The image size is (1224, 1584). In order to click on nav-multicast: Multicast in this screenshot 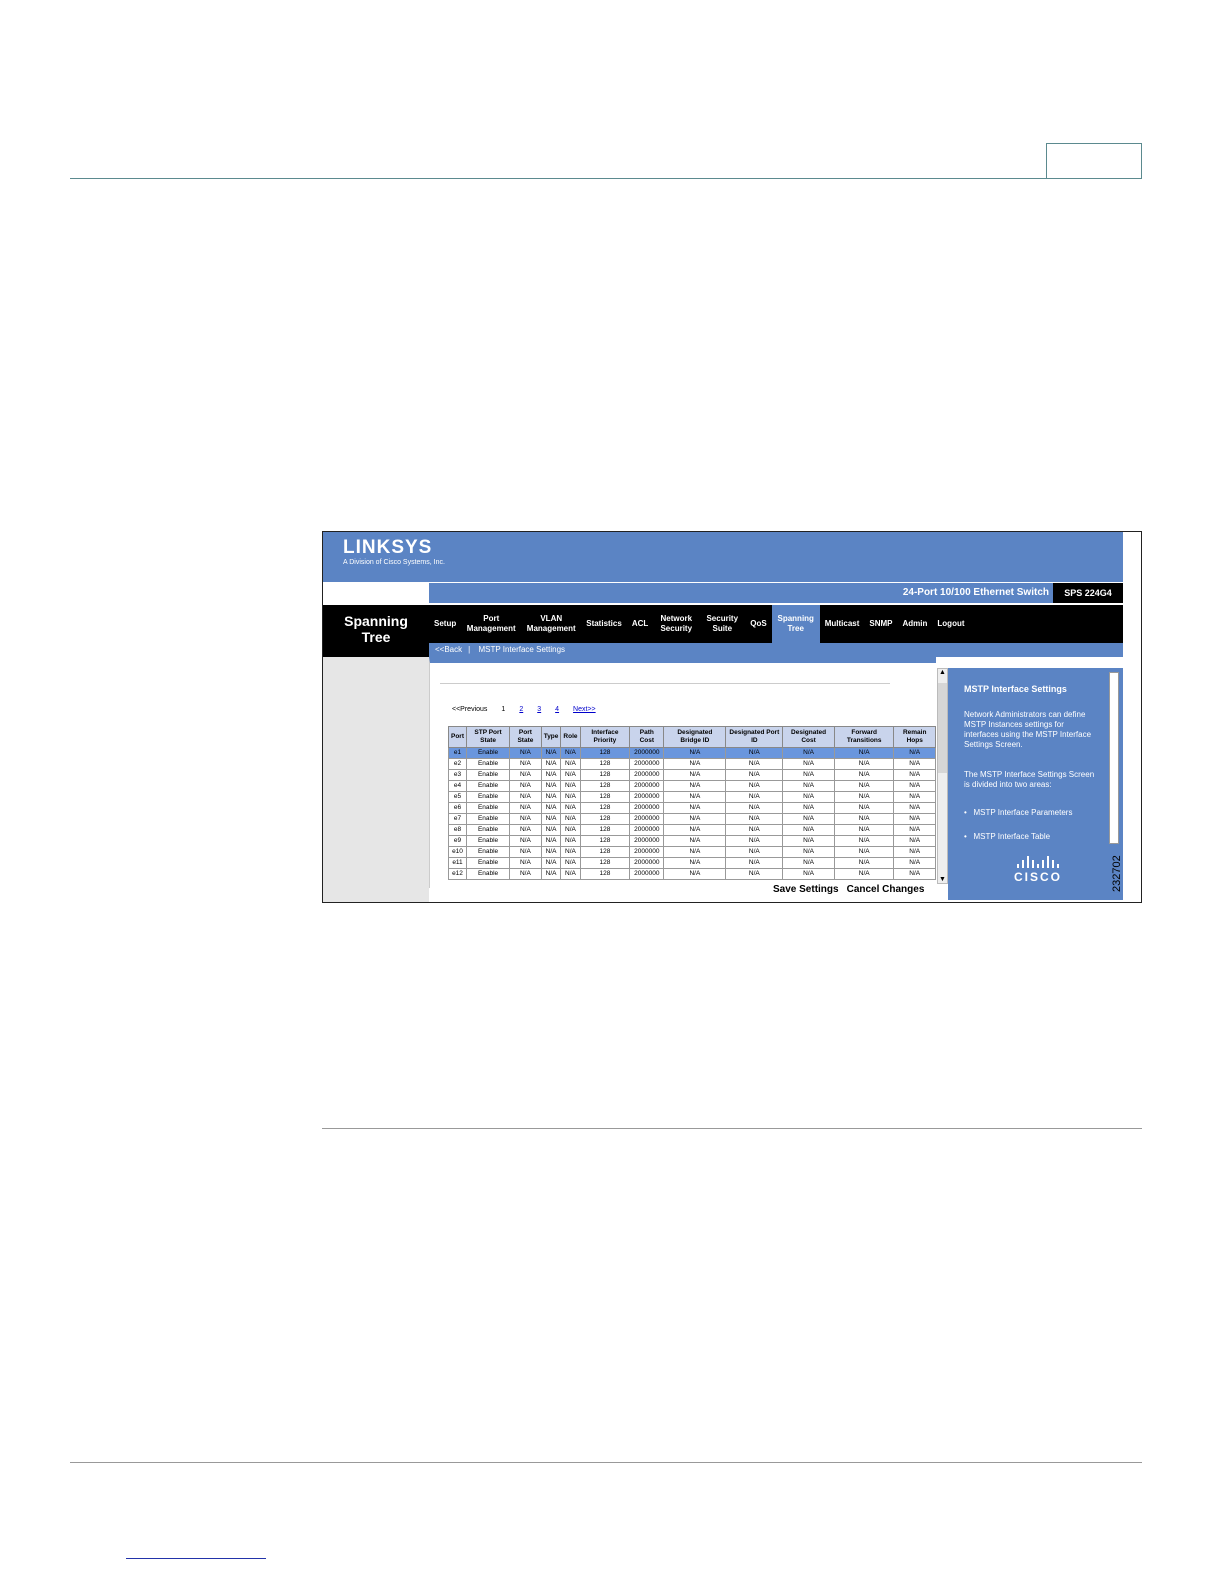, I will do `click(842, 624)`.